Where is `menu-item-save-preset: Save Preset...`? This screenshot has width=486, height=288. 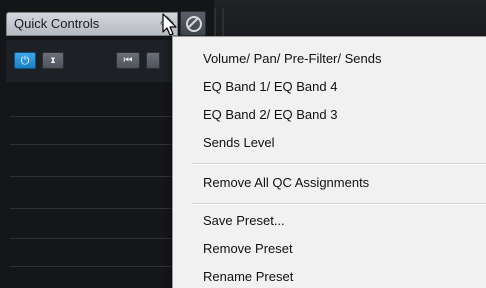
menu-item-save-preset: Save Preset... is located at coordinates (244, 220).